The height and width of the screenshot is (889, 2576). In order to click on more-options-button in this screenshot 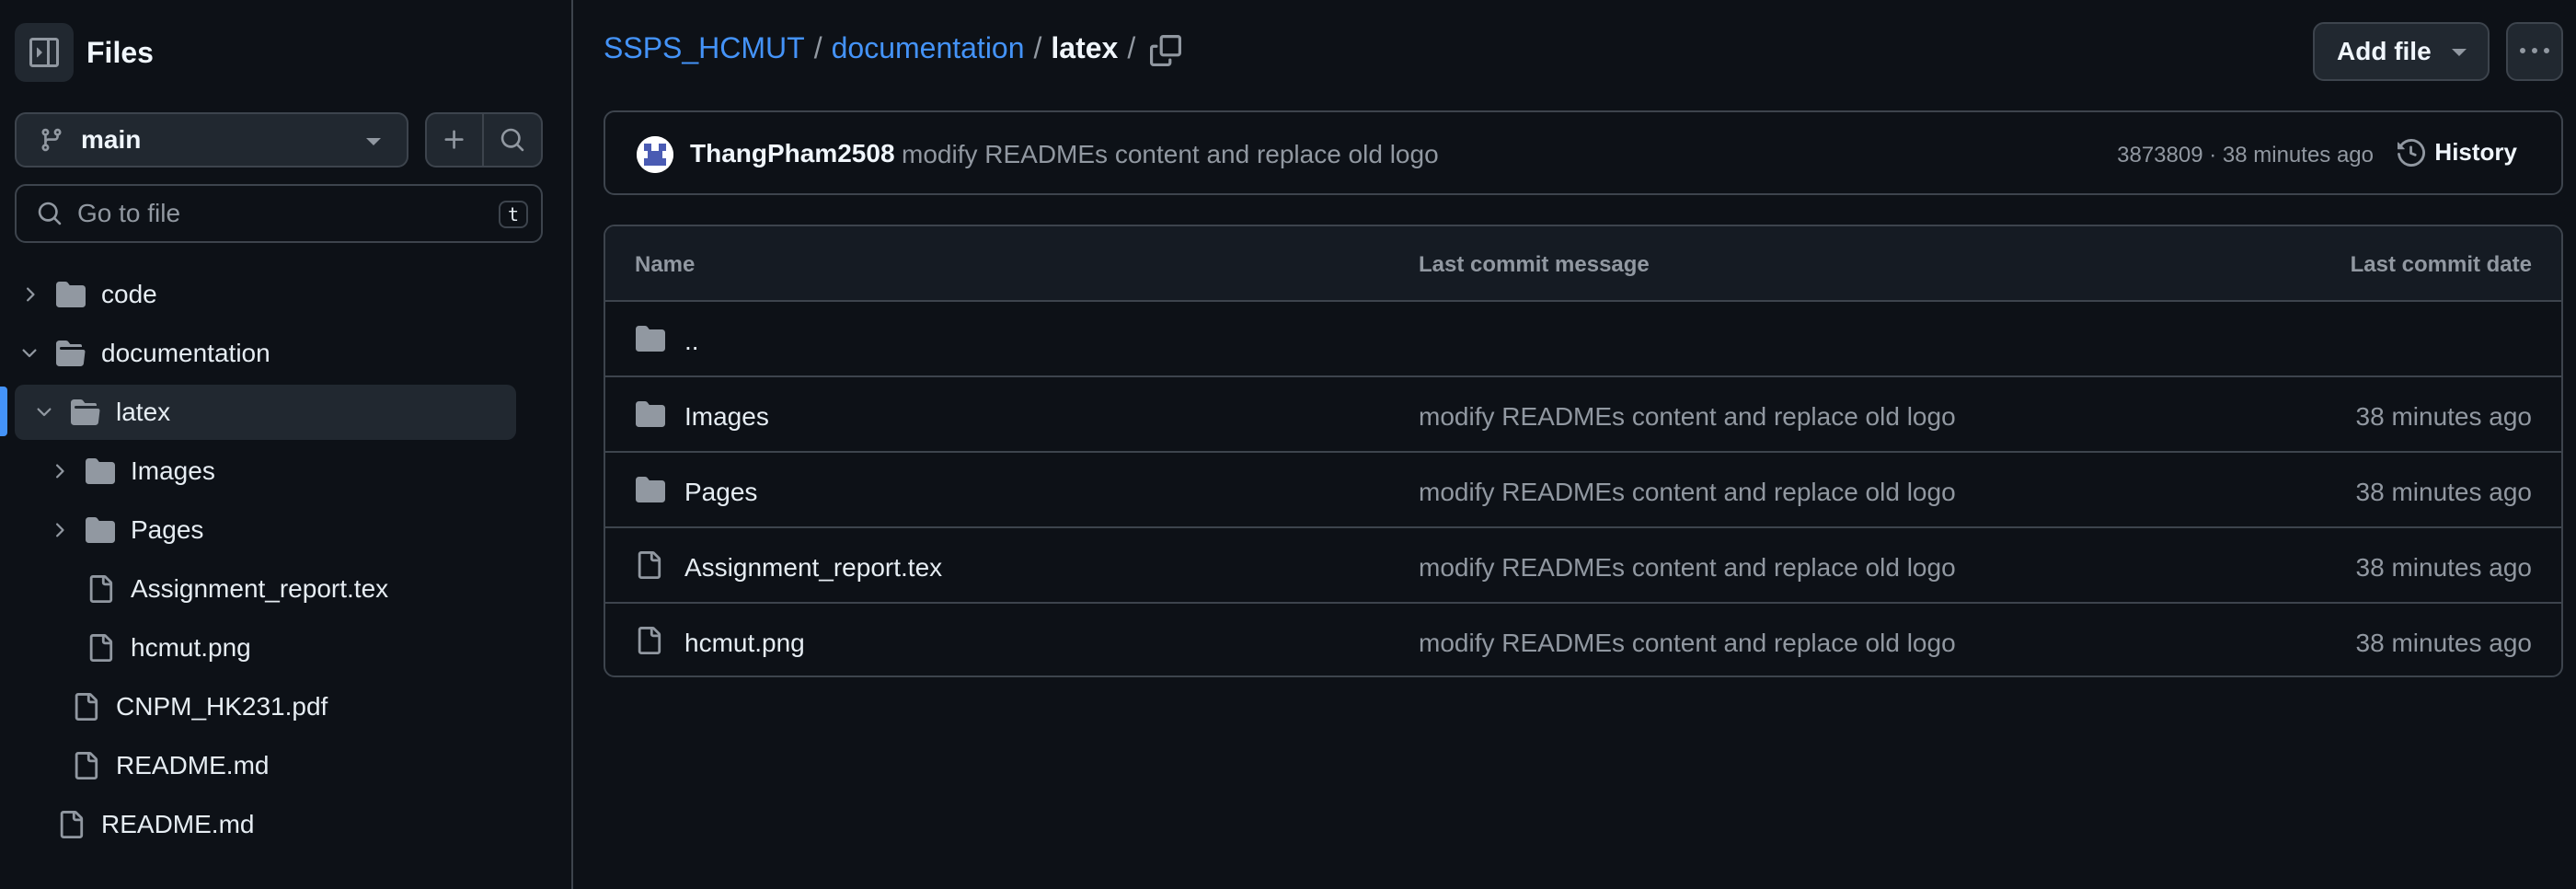, I will do `click(2534, 51)`.